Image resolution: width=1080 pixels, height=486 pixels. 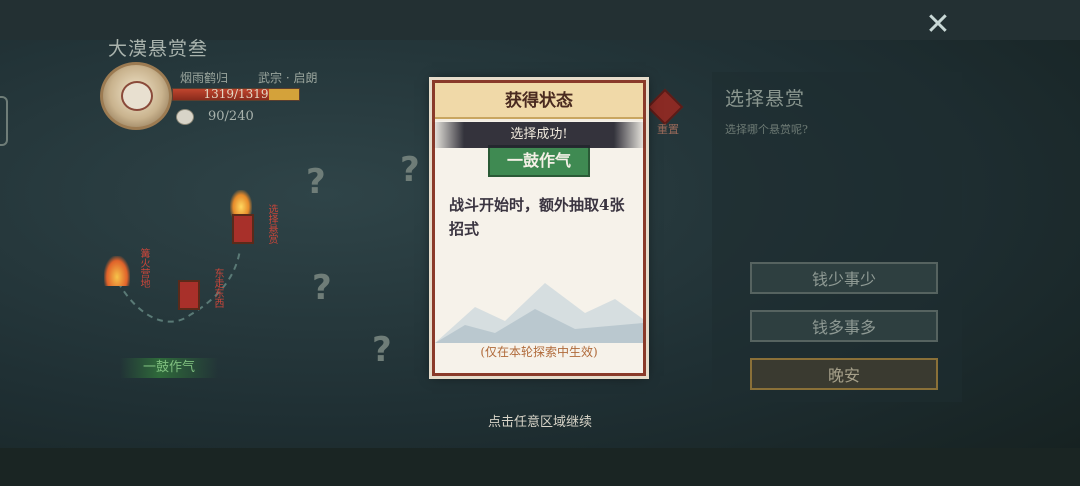 I want to click on node-label-explore: 东走东西, so click(x=217, y=288).